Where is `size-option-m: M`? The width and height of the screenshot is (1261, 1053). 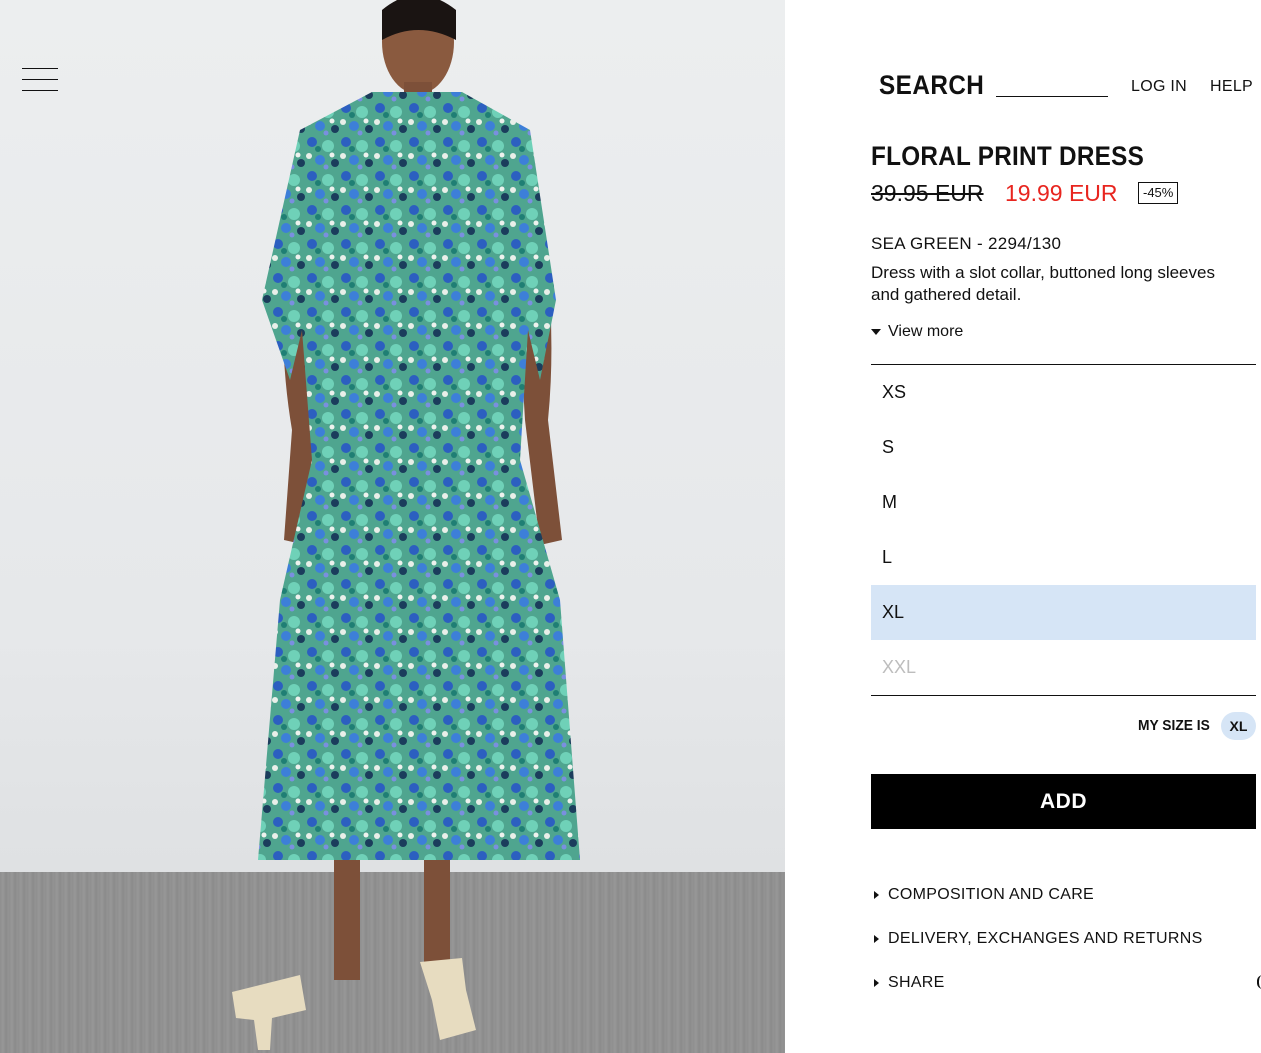 size-option-m: M is located at coordinates (1063, 502).